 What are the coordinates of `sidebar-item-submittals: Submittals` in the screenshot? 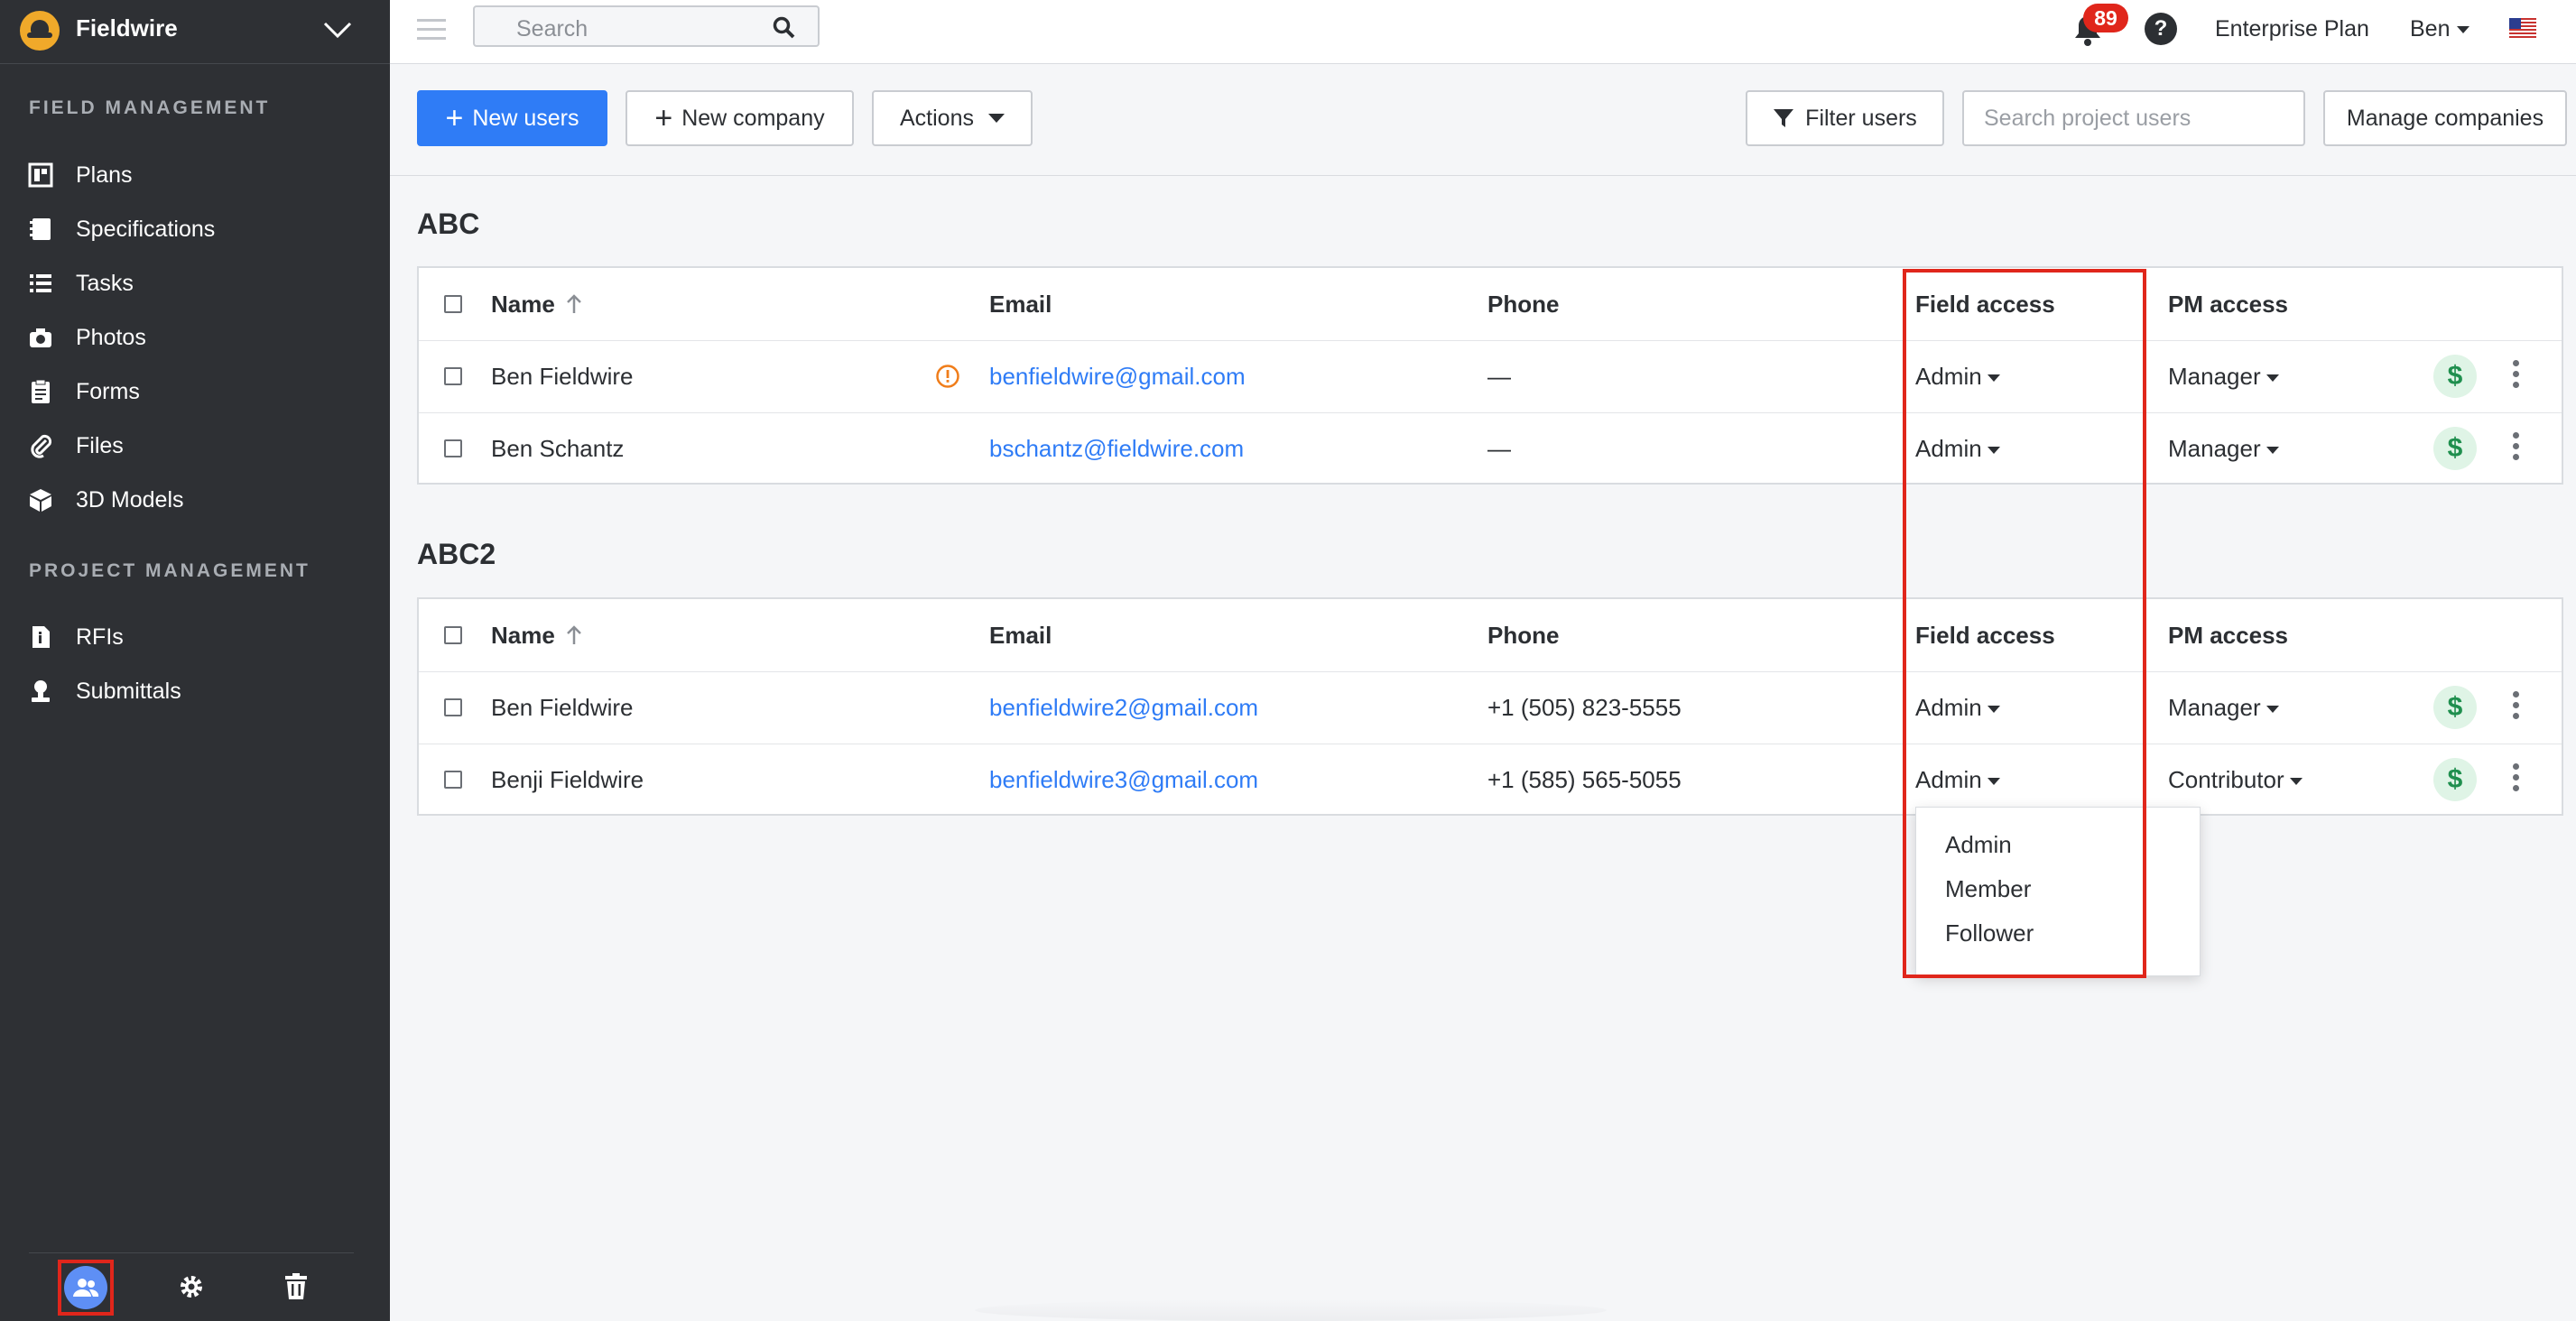 It's located at (195, 691).